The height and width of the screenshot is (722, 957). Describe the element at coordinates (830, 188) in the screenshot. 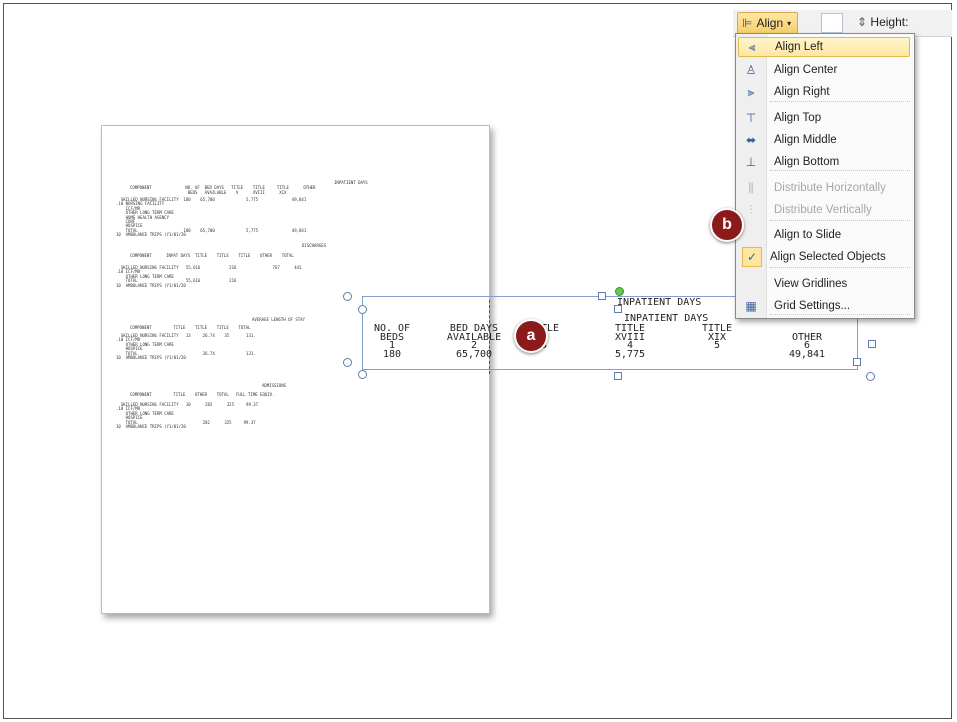

I see `menu-item-label: Distribute Horizontally` at that location.